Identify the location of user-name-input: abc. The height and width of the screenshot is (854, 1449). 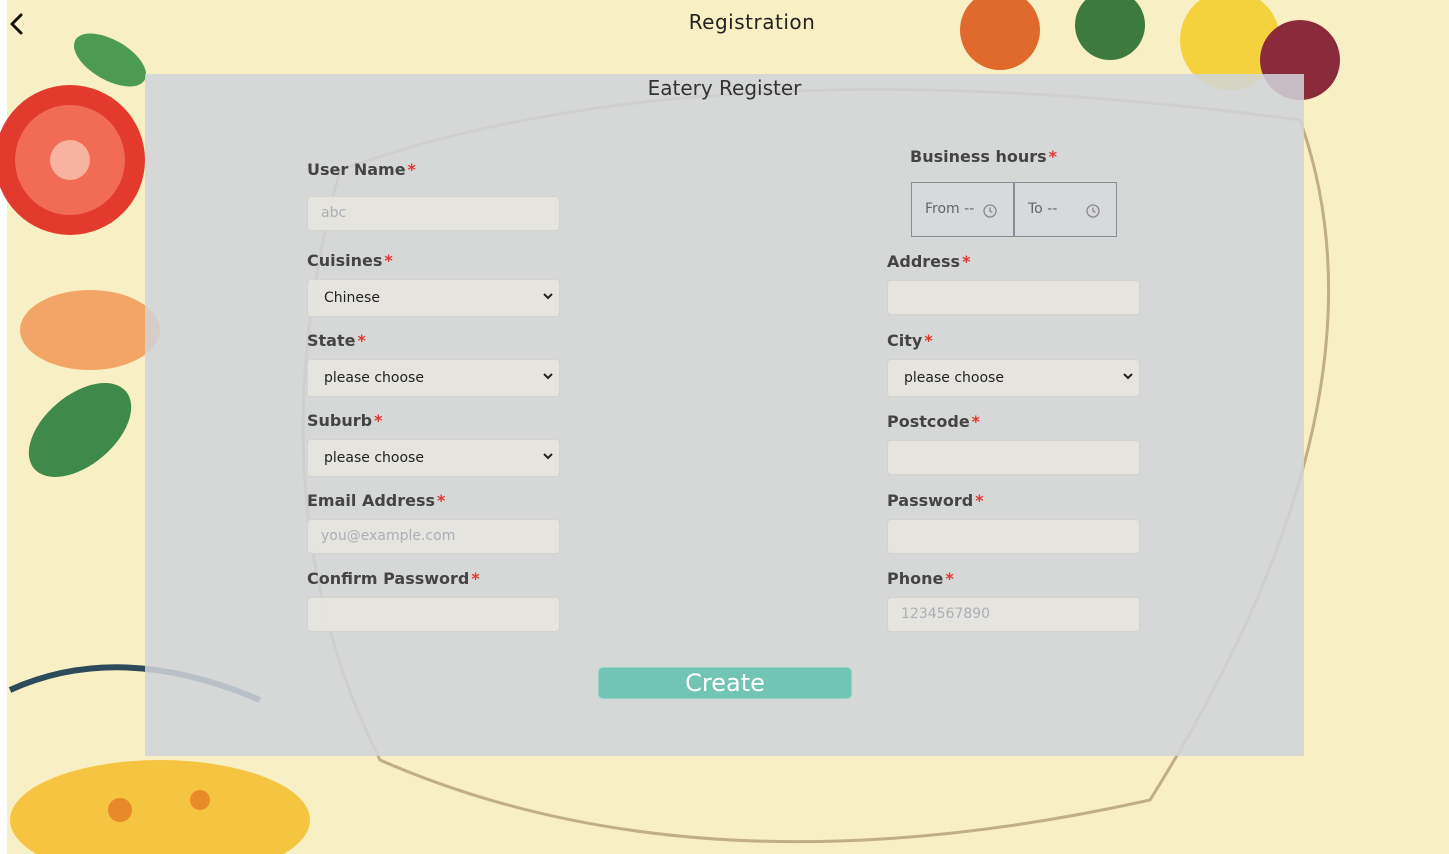
(433, 213).